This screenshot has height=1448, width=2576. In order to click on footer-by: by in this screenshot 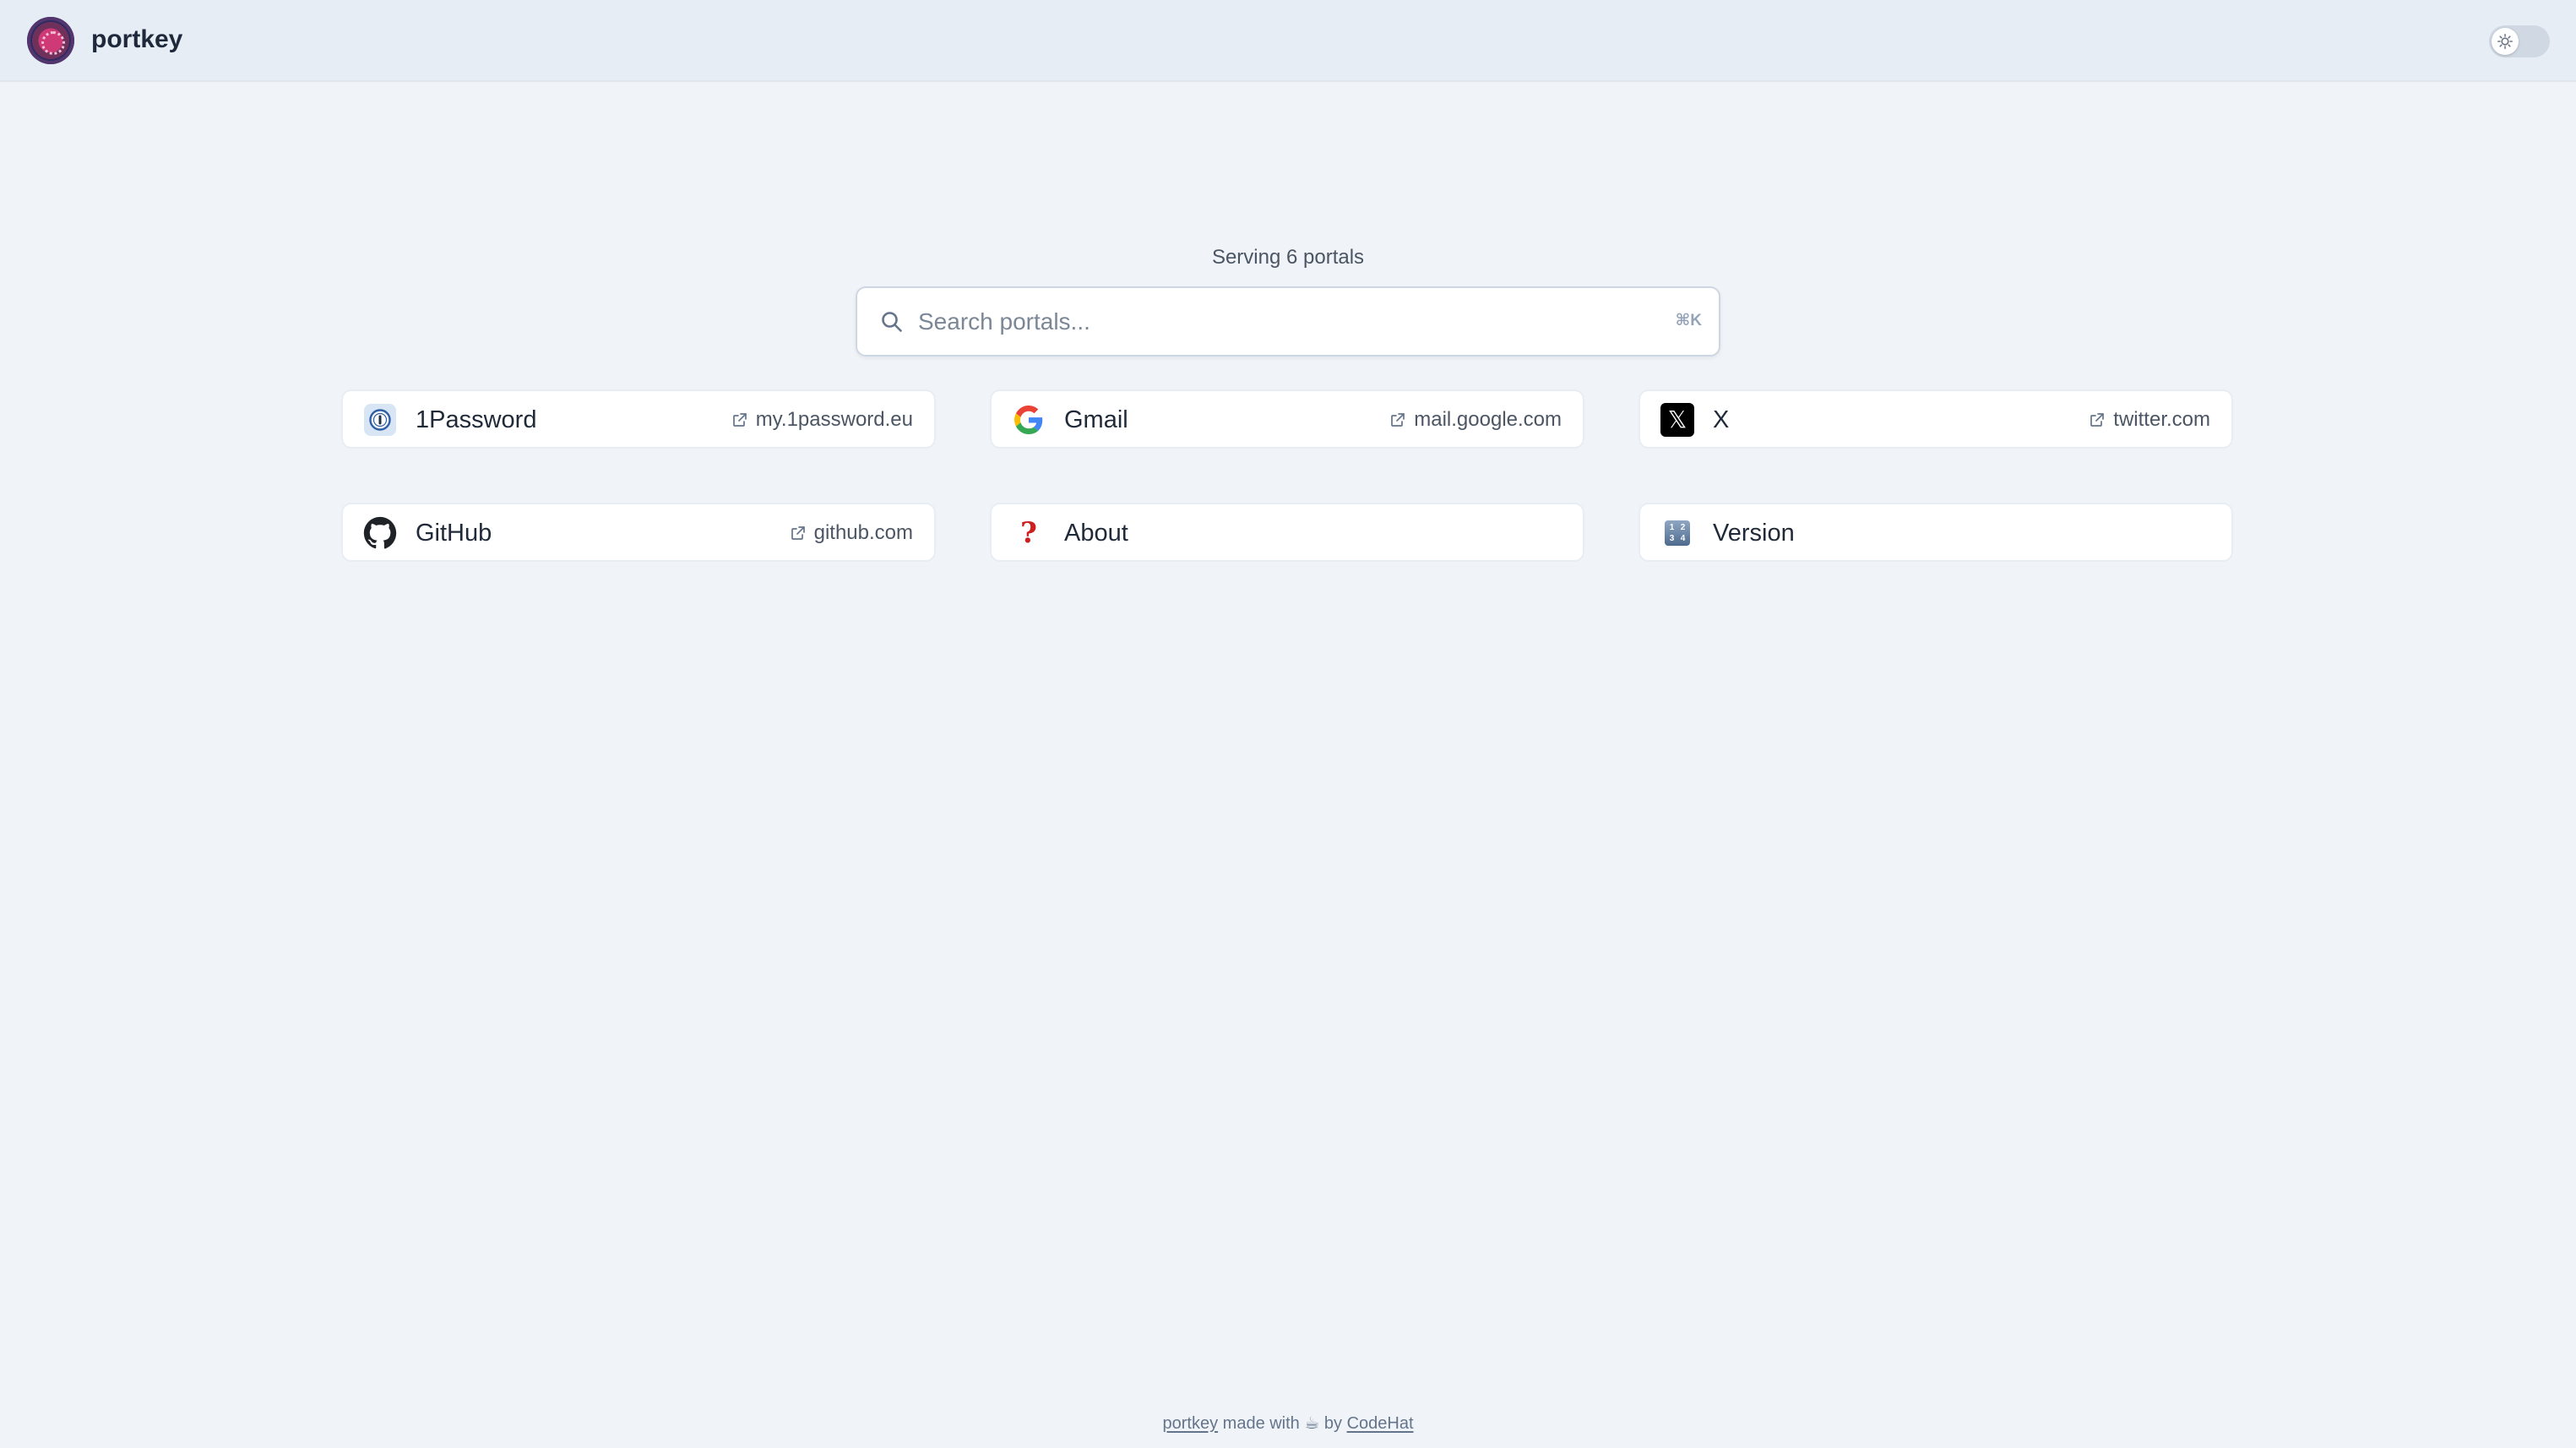, I will do `click(1332, 1423)`.